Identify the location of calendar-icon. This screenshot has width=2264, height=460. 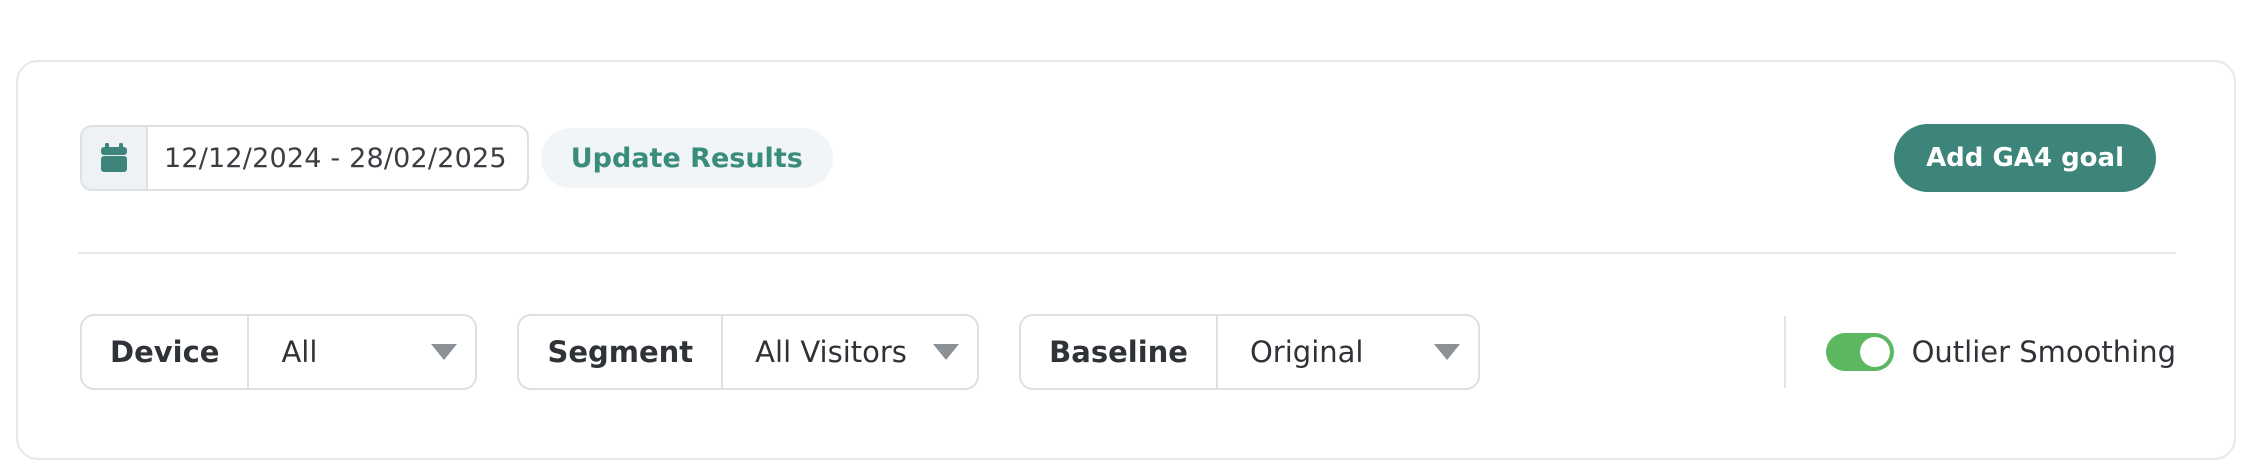
(114, 157).